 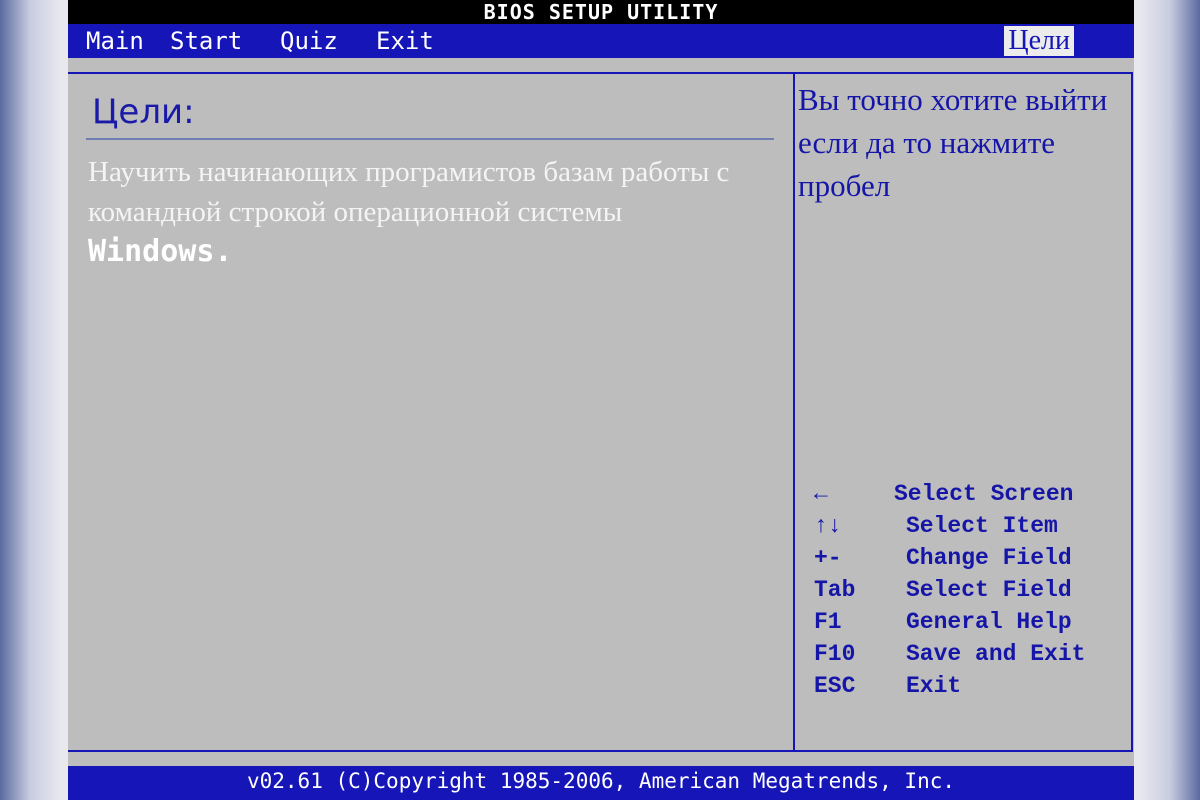 I want to click on key-description: Select Screen, so click(x=984, y=494).